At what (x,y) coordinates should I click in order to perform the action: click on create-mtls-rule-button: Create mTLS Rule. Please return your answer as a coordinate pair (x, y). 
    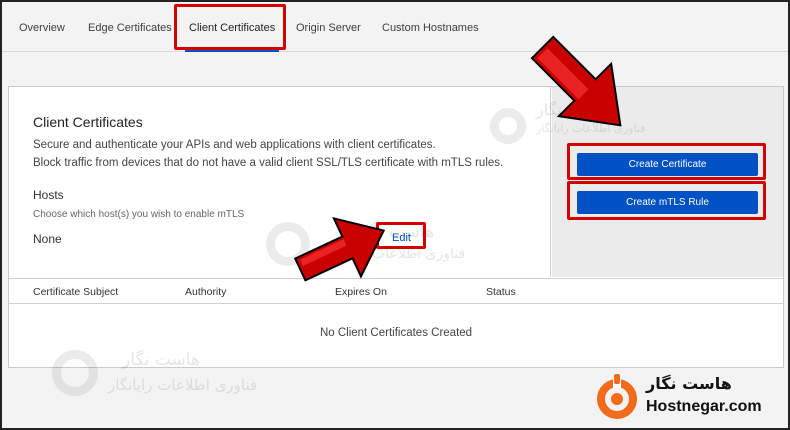
    Looking at the image, I should click on (667, 202).